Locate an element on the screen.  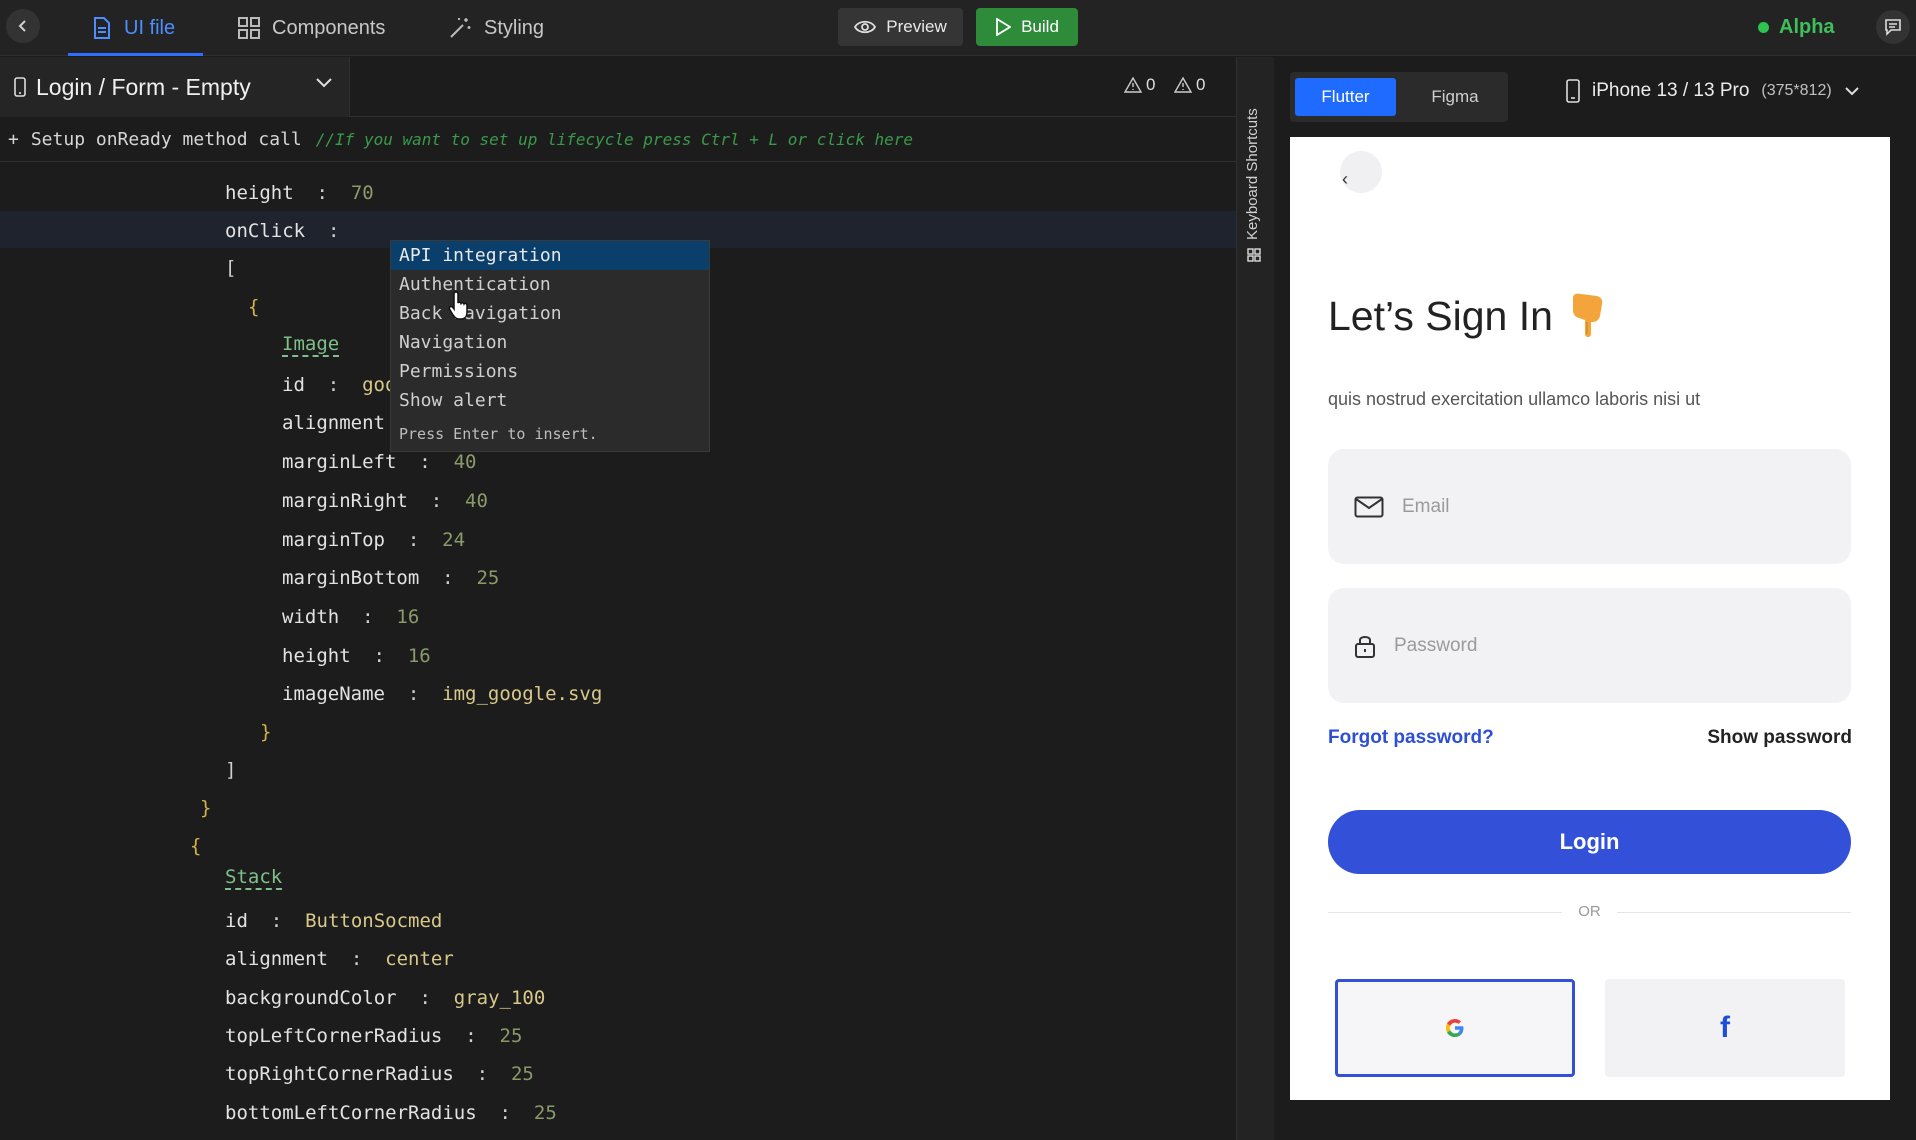
hand-pointer-icon is located at coordinates (458, 305).